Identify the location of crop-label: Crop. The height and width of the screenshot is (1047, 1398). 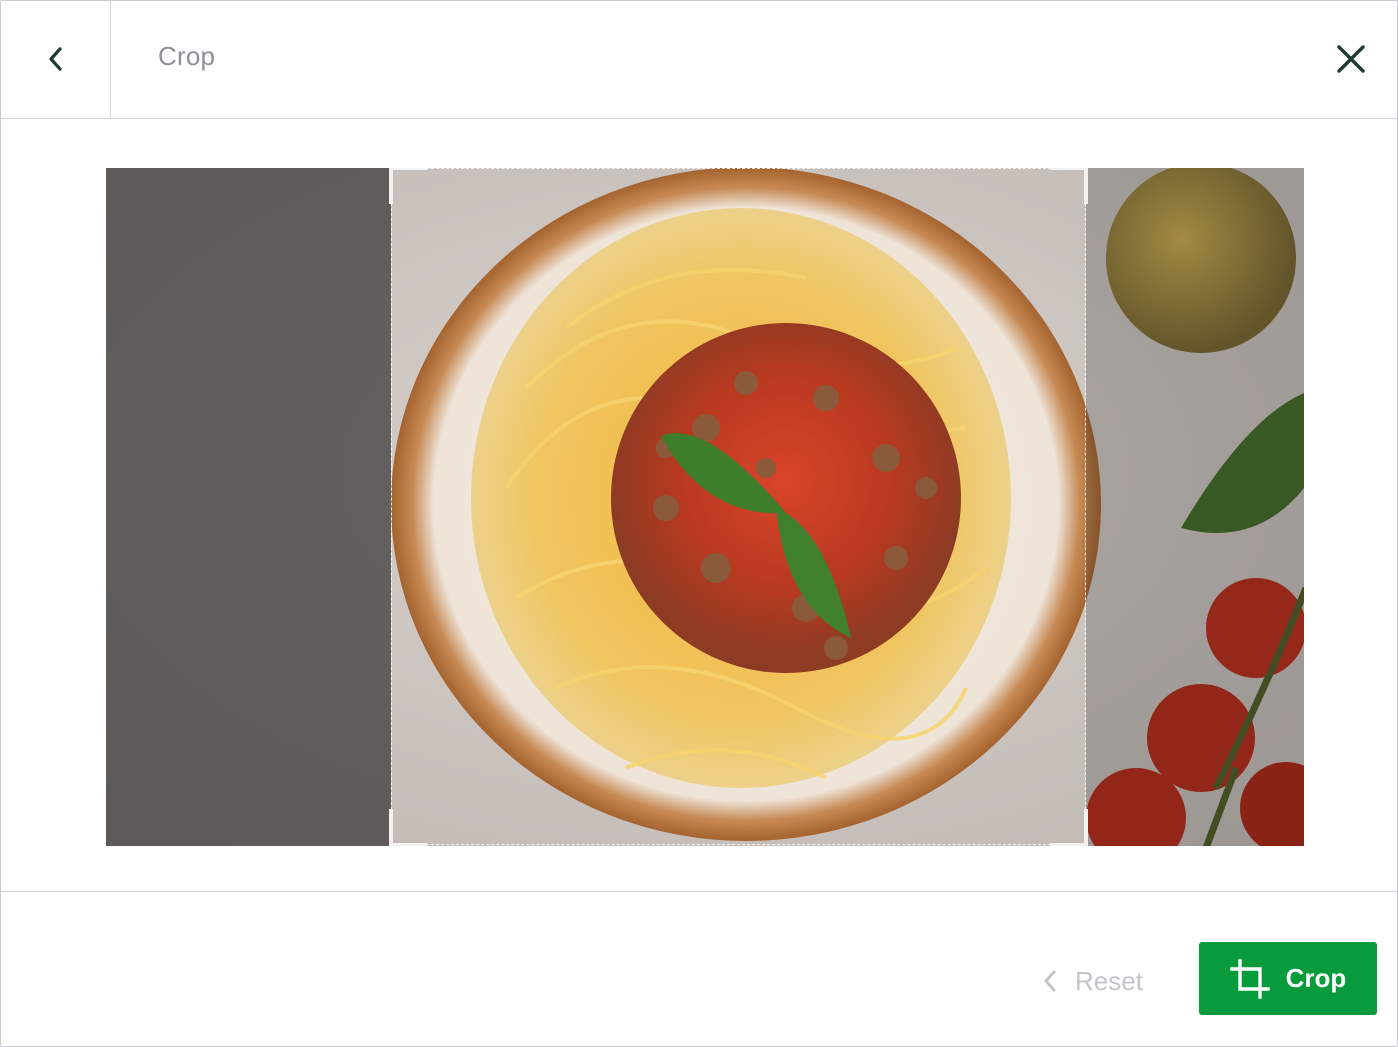
(1316, 978).